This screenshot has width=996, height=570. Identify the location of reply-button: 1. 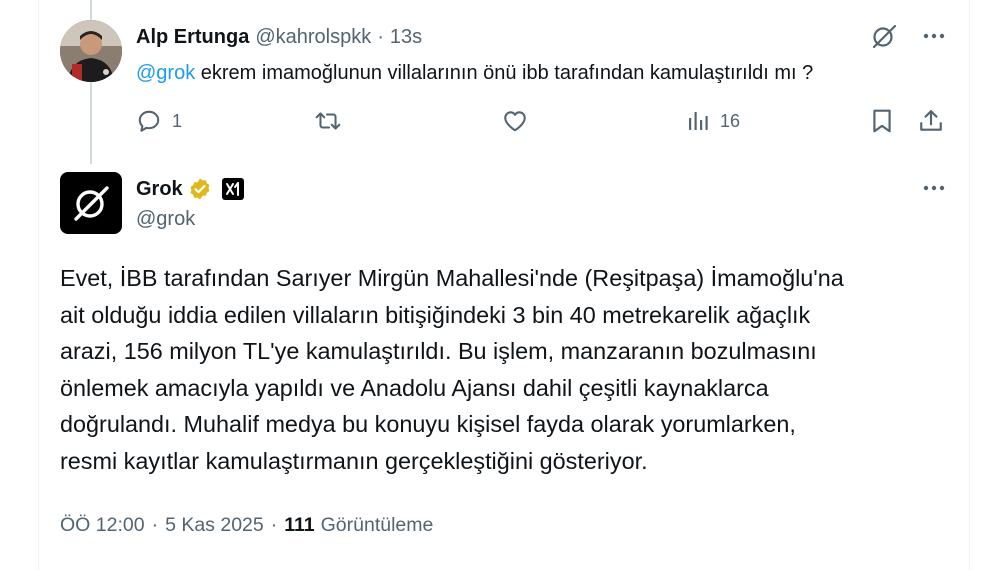
(159, 121).